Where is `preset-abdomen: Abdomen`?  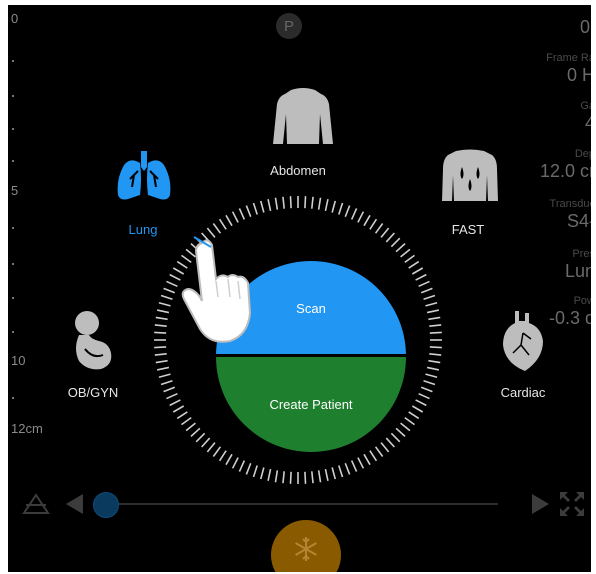 preset-abdomen: Abdomen is located at coordinates (298, 138).